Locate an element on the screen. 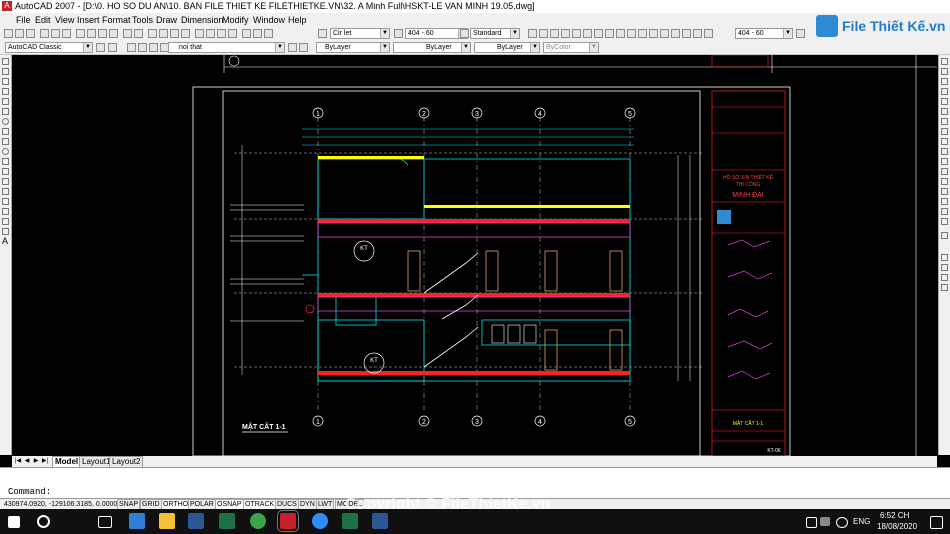 The image size is (950, 534). menu-file: File is located at coordinates (23, 20).